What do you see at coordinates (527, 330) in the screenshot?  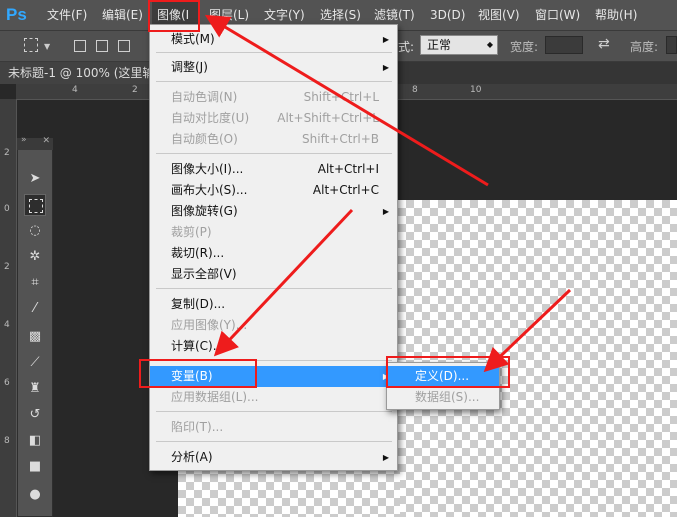 I see `arrow-to-define` at bounding box center [527, 330].